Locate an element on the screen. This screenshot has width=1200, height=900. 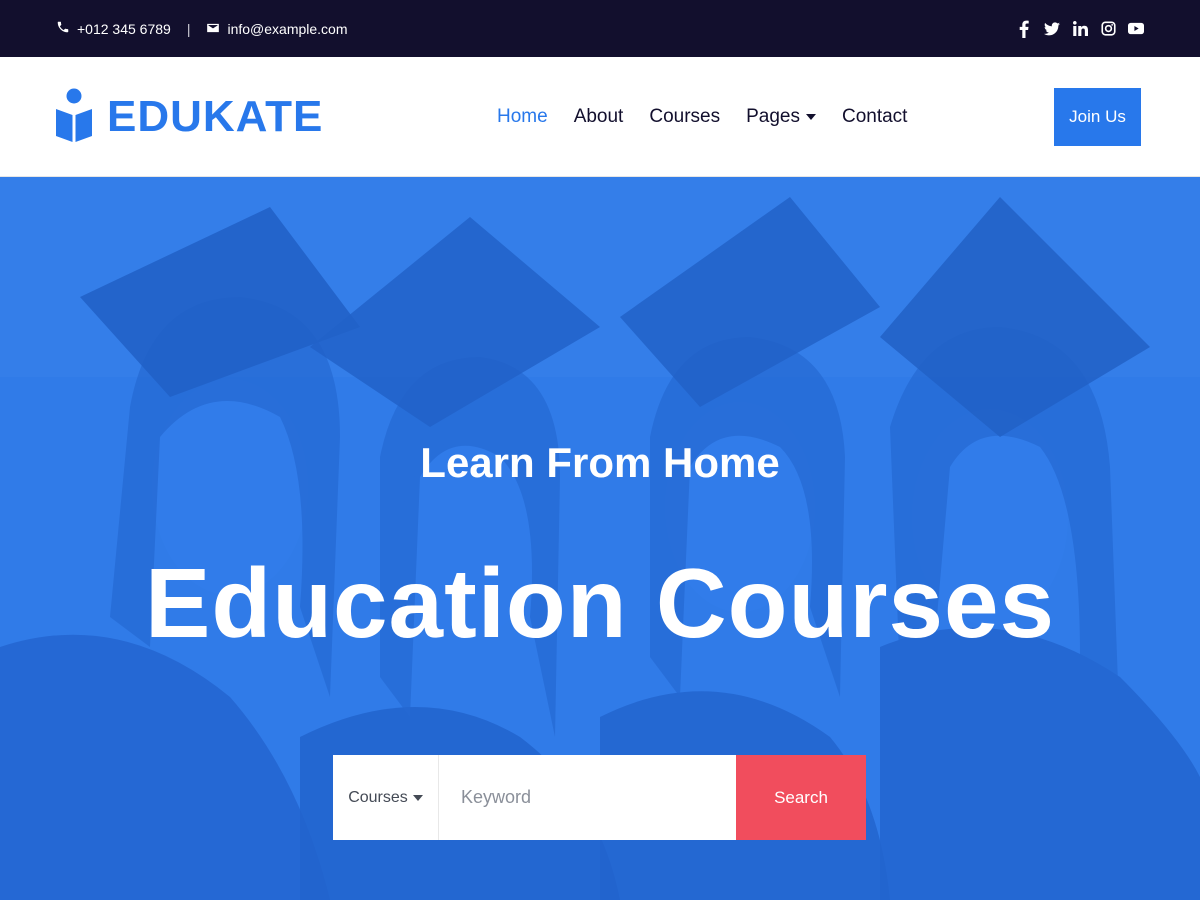
phone-number: +012 345 6789 is located at coordinates (124, 28).